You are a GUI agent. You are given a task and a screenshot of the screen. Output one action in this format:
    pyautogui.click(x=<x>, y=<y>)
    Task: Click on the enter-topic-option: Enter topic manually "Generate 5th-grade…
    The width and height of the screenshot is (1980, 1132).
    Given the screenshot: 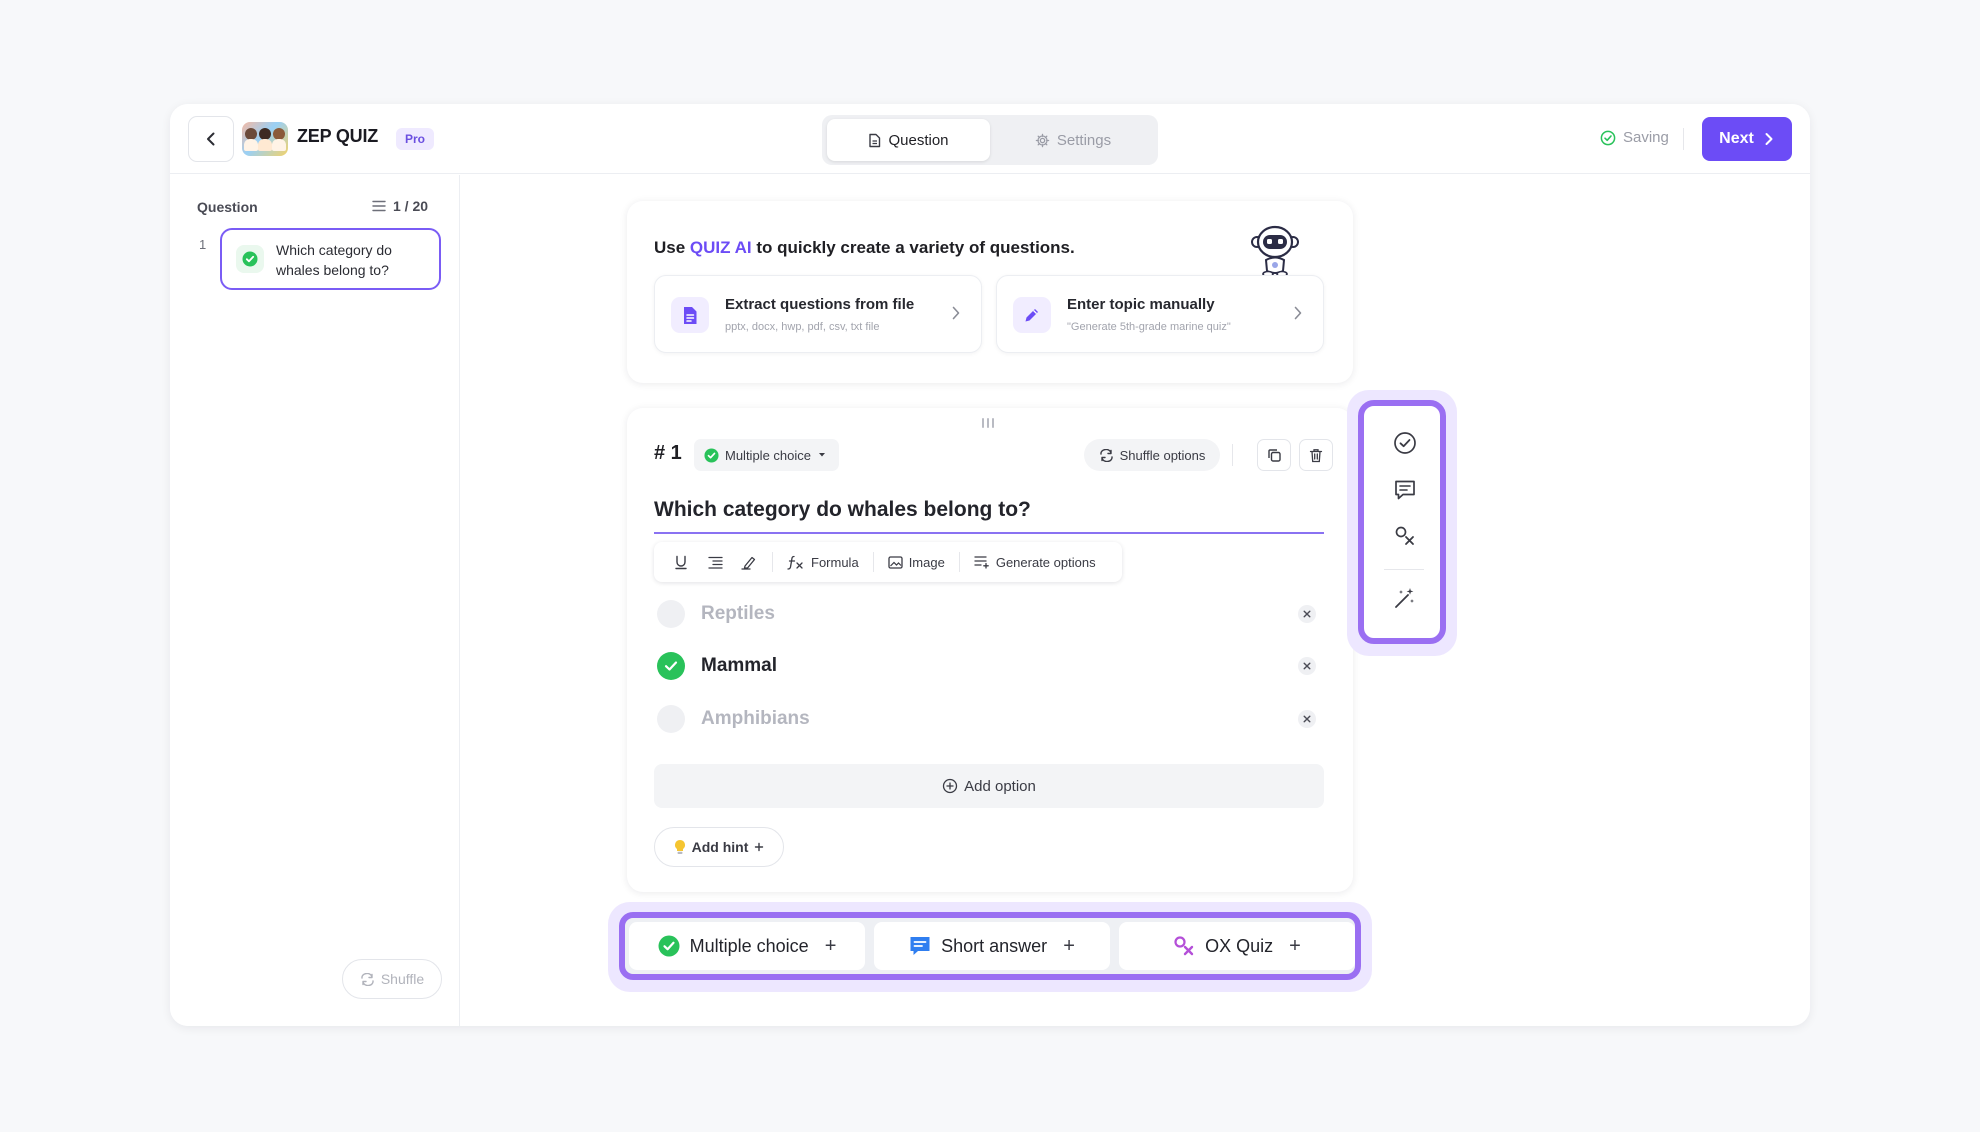 What is the action you would take?
    pyautogui.click(x=1160, y=314)
    